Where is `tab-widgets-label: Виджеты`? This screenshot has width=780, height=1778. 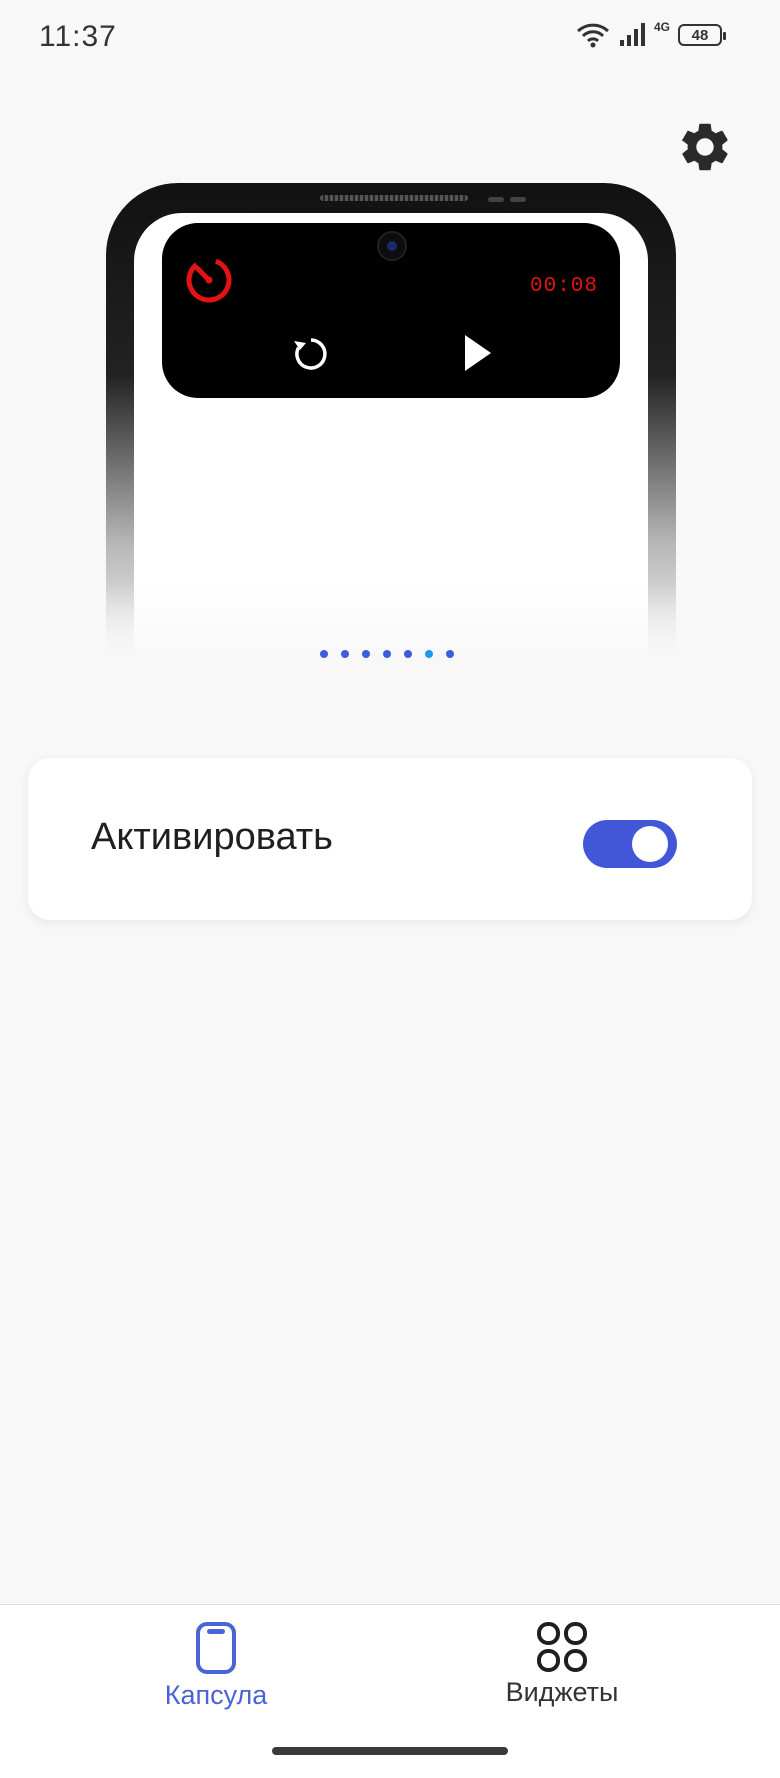
tab-widgets-label: Виджеты is located at coordinates (562, 1692).